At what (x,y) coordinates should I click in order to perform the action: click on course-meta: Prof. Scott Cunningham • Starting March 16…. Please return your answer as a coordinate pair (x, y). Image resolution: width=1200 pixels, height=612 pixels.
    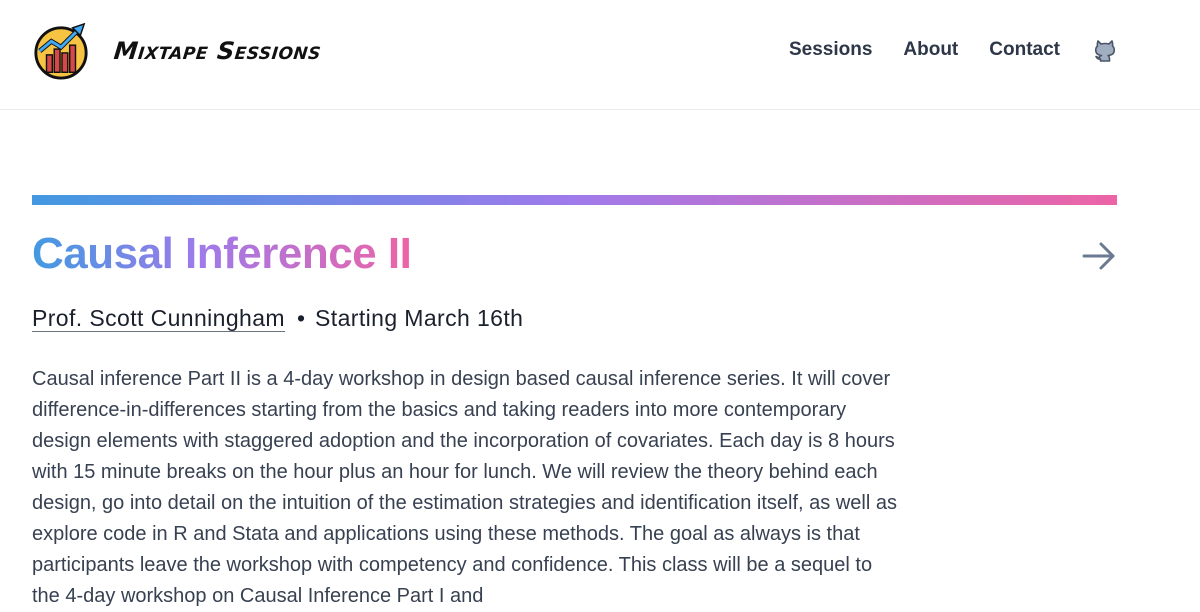
    Looking at the image, I should click on (277, 318).